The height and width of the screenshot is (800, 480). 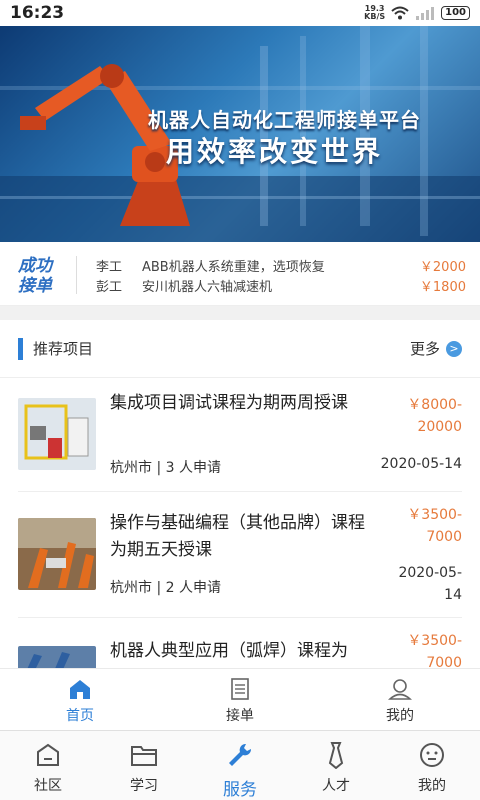 What do you see at coordinates (80, 699) in the screenshot?
I see `subnav-home: 首页` at bounding box center [80, 699].